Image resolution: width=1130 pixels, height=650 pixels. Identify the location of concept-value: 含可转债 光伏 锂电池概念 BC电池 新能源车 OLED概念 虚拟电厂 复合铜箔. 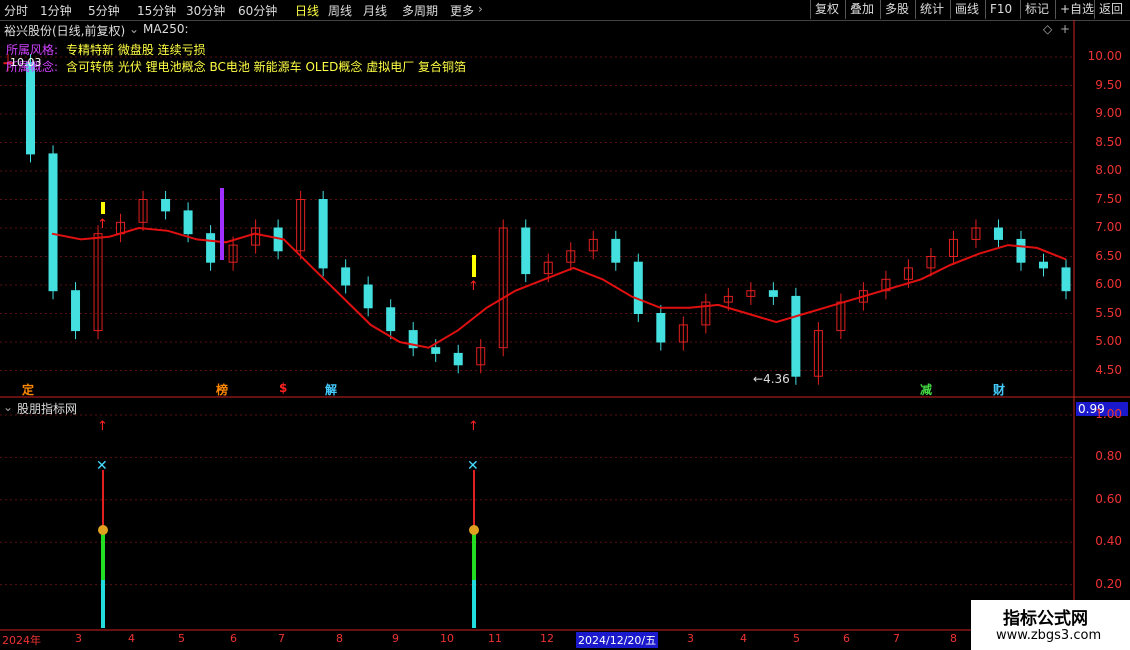
(266, 67).